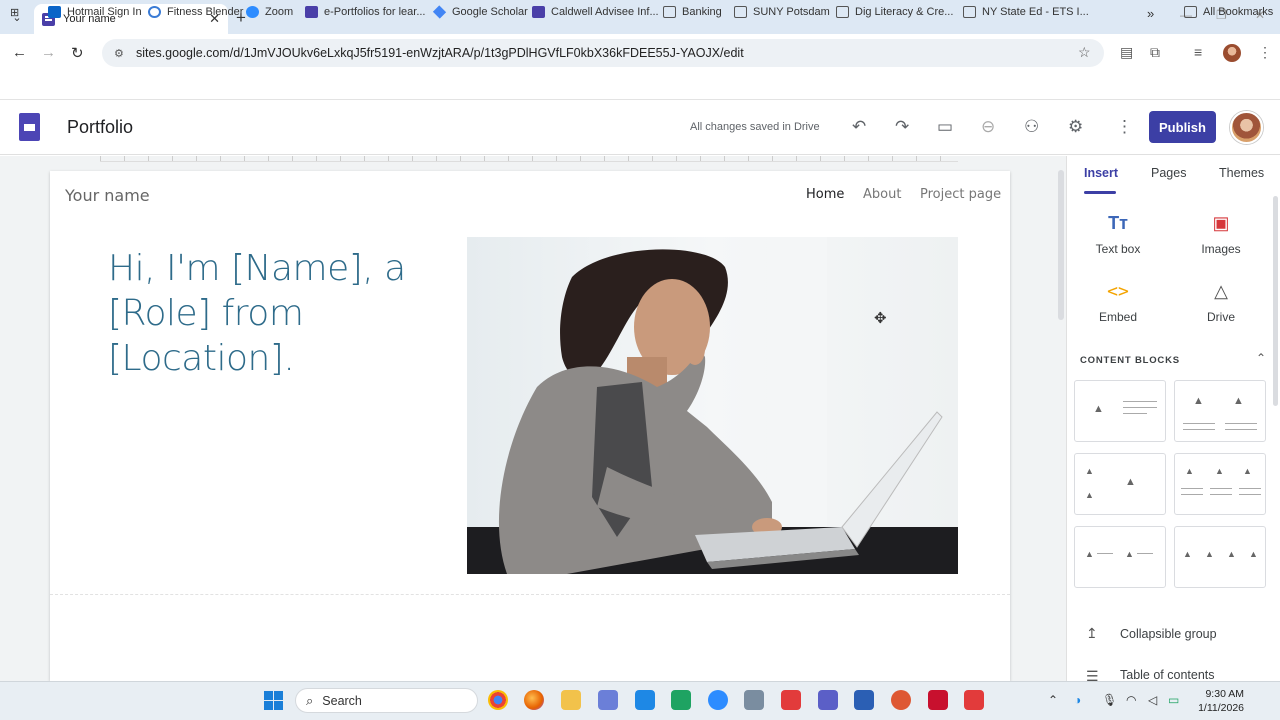  Describe the element at coordinates (386, 700) in the screenshot. I see `taskbar-search: ⌕ Search` at that location.